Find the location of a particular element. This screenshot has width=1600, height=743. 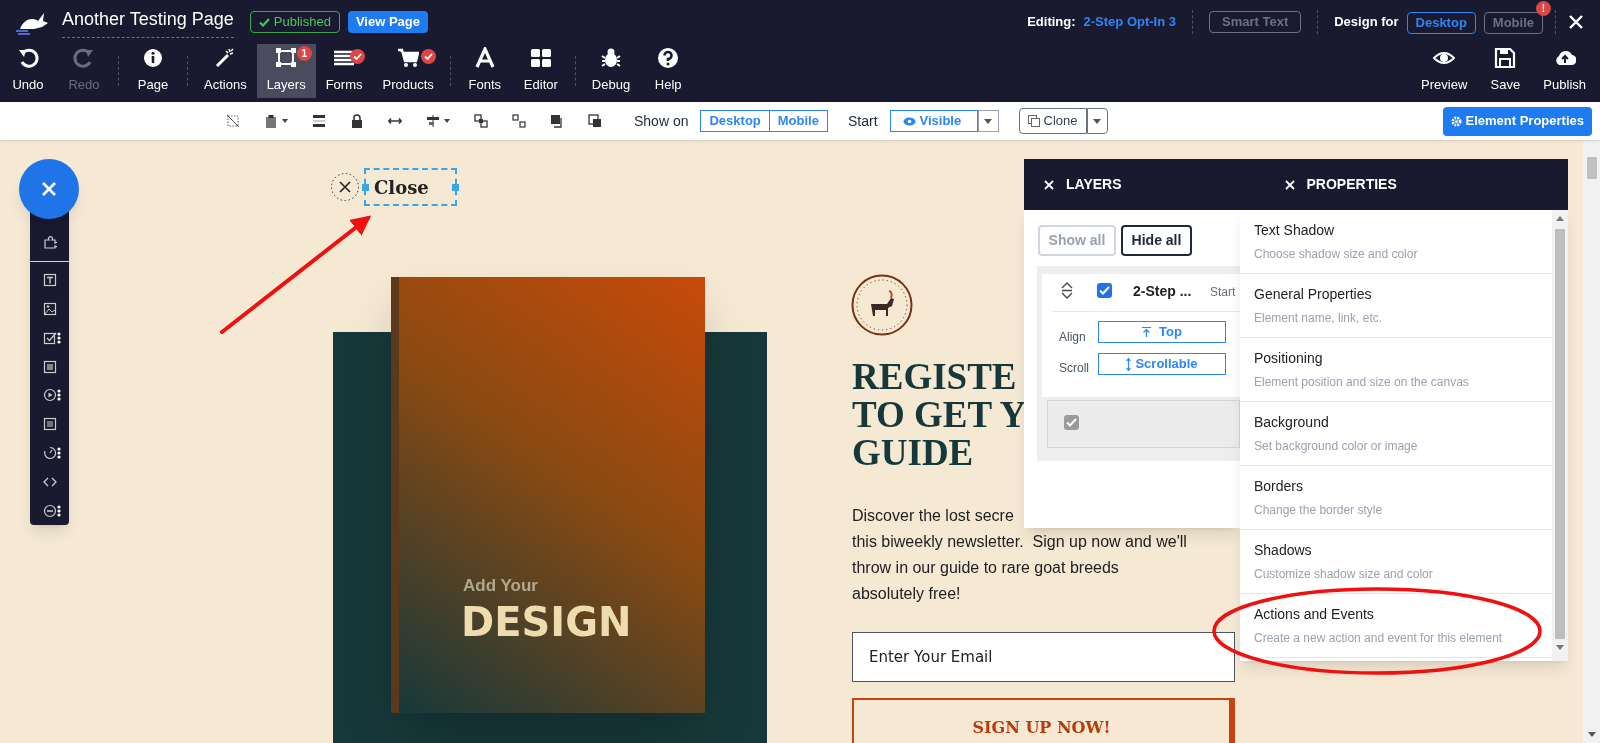

hide-all-button: Hide all is located at coordinates (1156, 240).